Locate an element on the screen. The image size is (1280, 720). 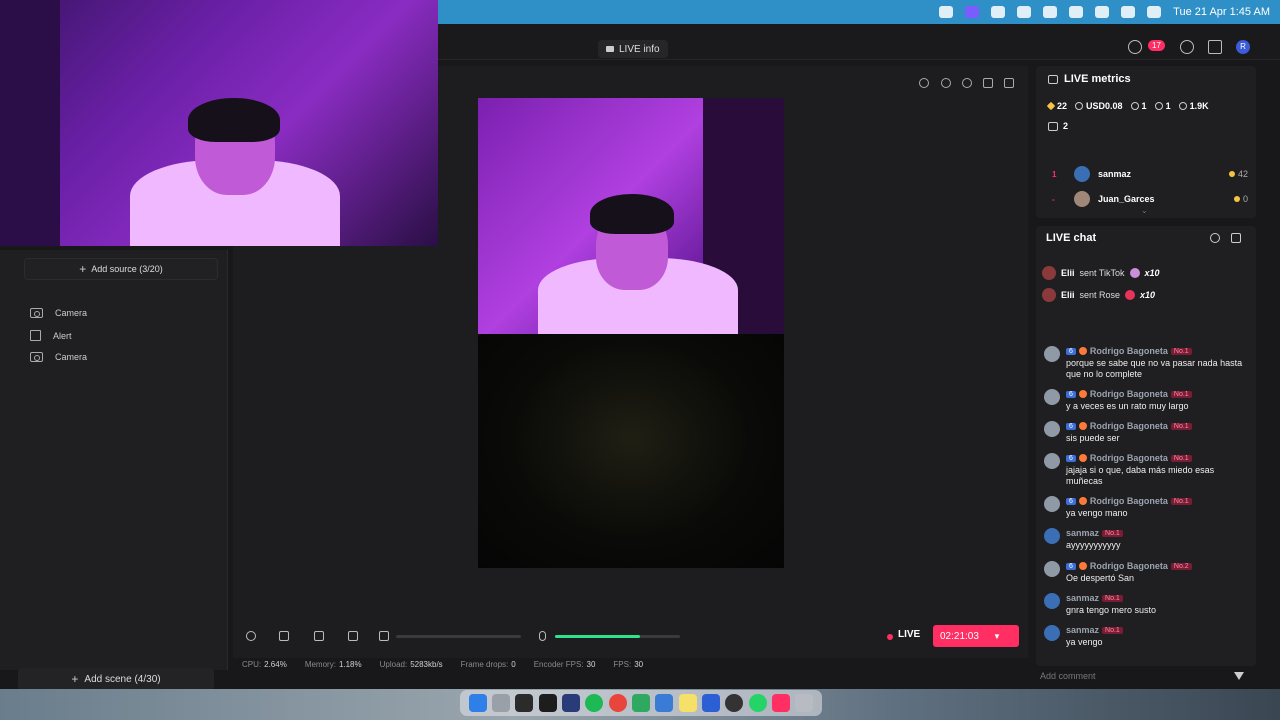
live-info-button: LIVE info is located at coordinates (633, 49).